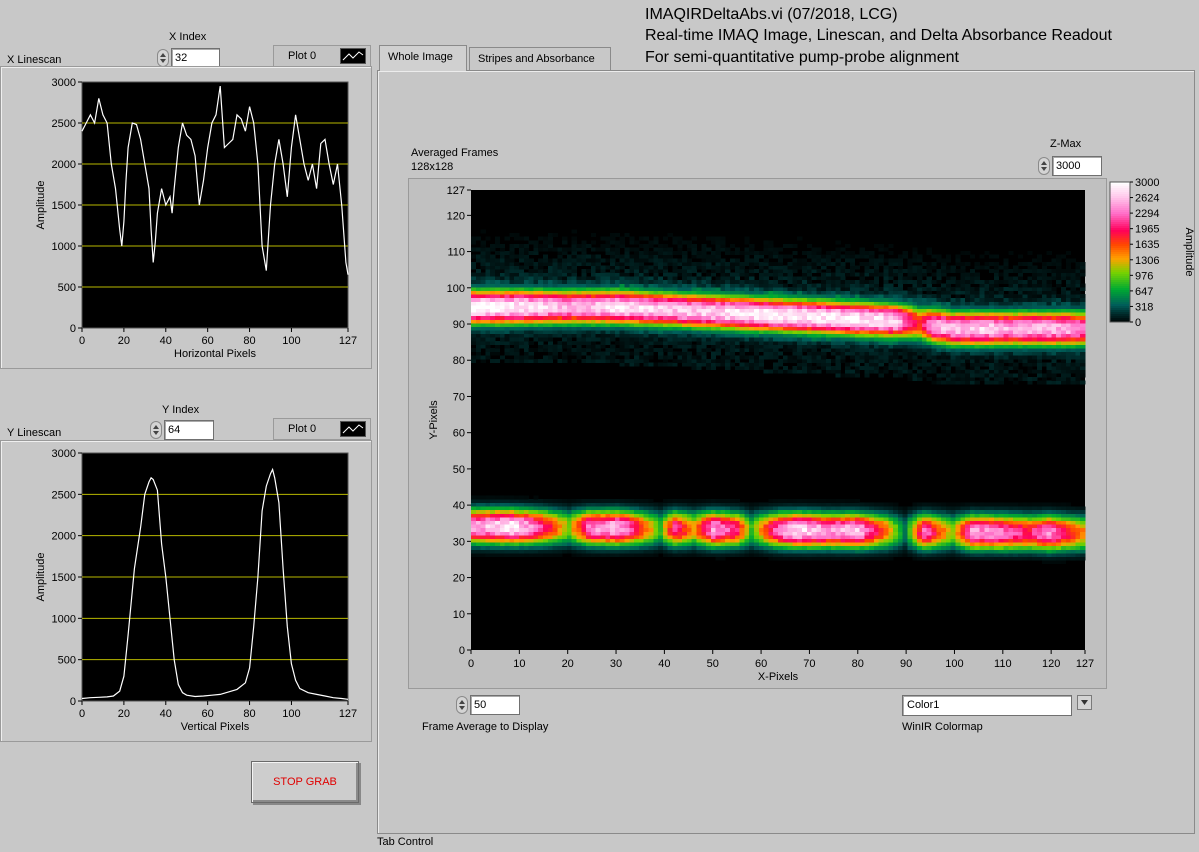  What do you see at coordinates (163, 58) in the screenshot?
I see `x-index-spinner` at bounding box center [163, 58].